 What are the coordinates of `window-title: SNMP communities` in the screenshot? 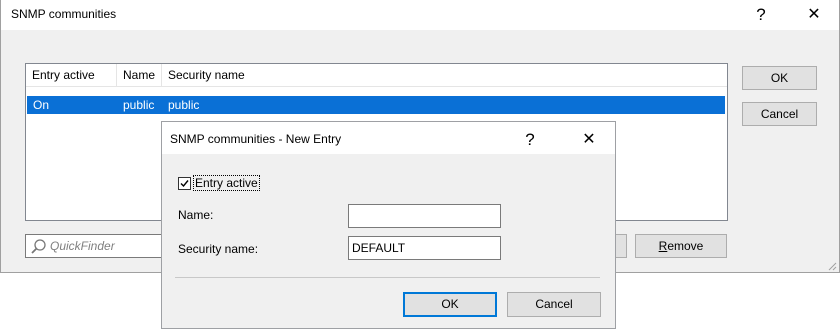 It's located at (64, 14).